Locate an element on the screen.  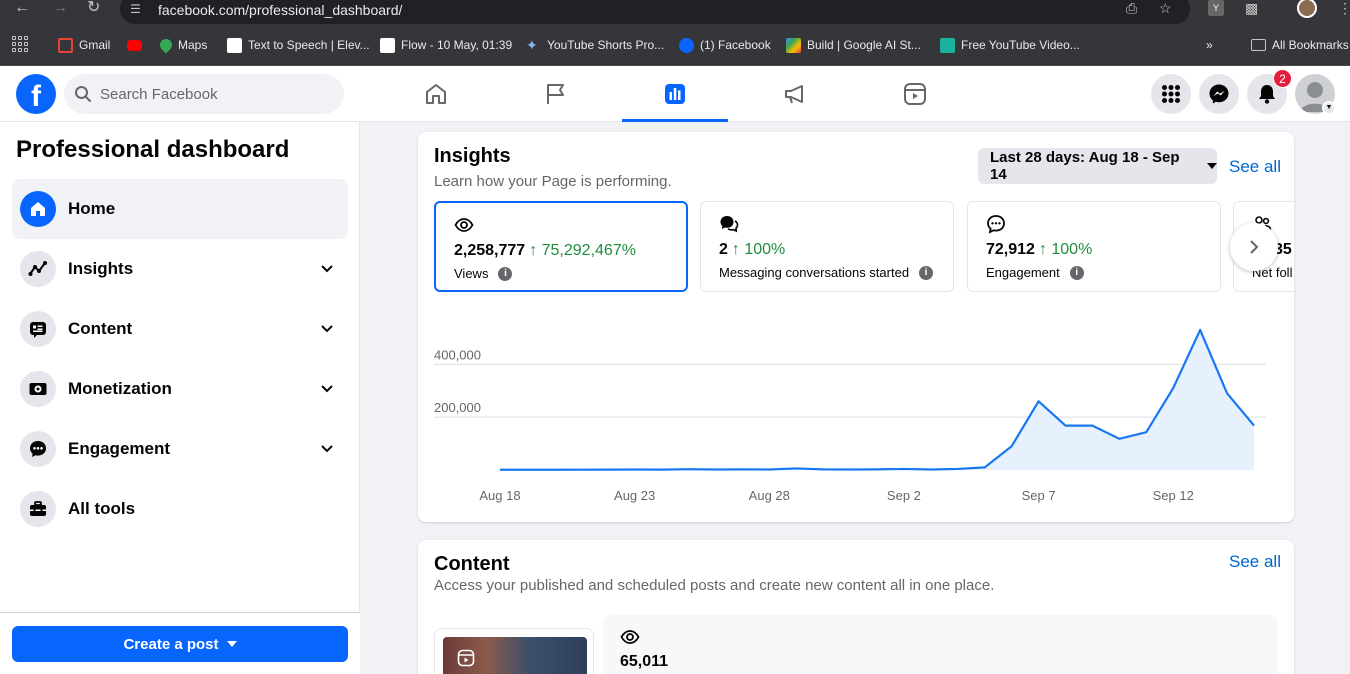
content-post-thumbnail-card is located at coordinates (514, 651).